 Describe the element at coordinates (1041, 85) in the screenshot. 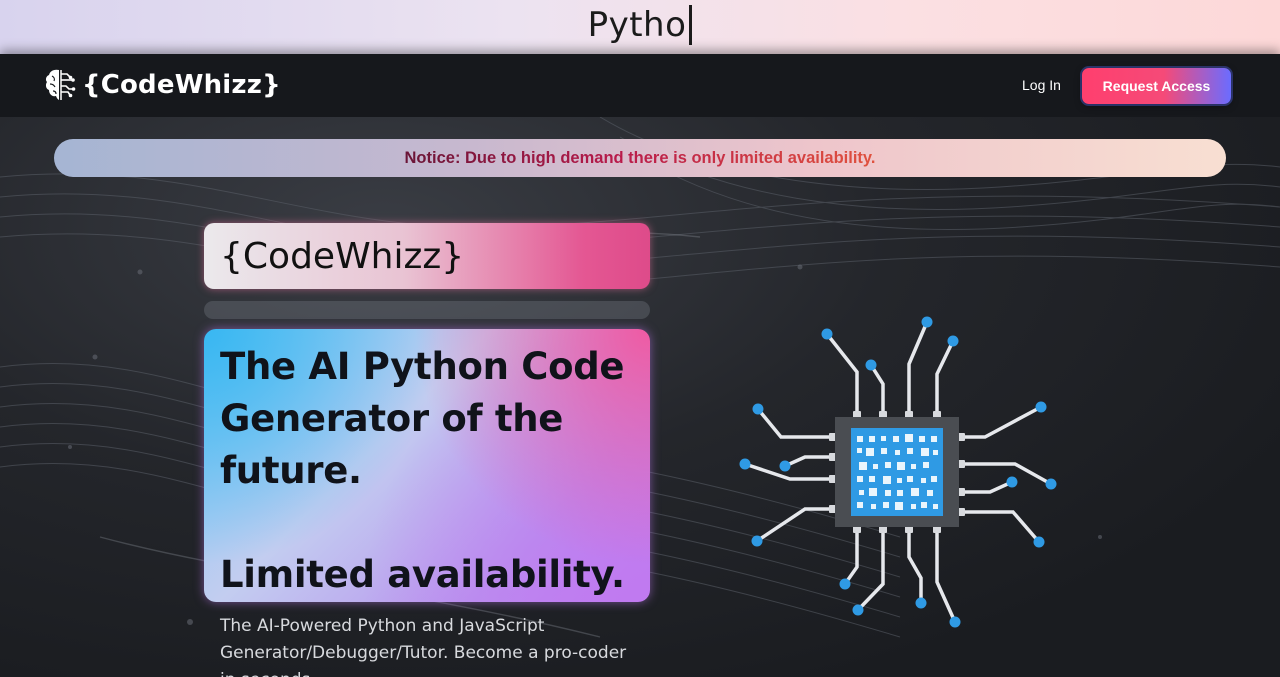

I see `login-link: Log In` at that location.